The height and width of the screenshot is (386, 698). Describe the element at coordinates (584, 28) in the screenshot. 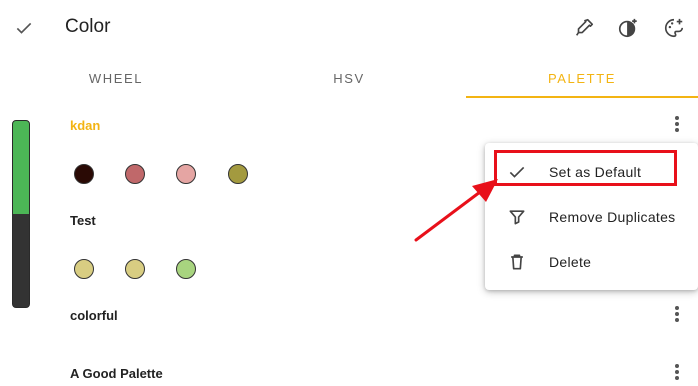

I see `eyedropper-icon` at that location.